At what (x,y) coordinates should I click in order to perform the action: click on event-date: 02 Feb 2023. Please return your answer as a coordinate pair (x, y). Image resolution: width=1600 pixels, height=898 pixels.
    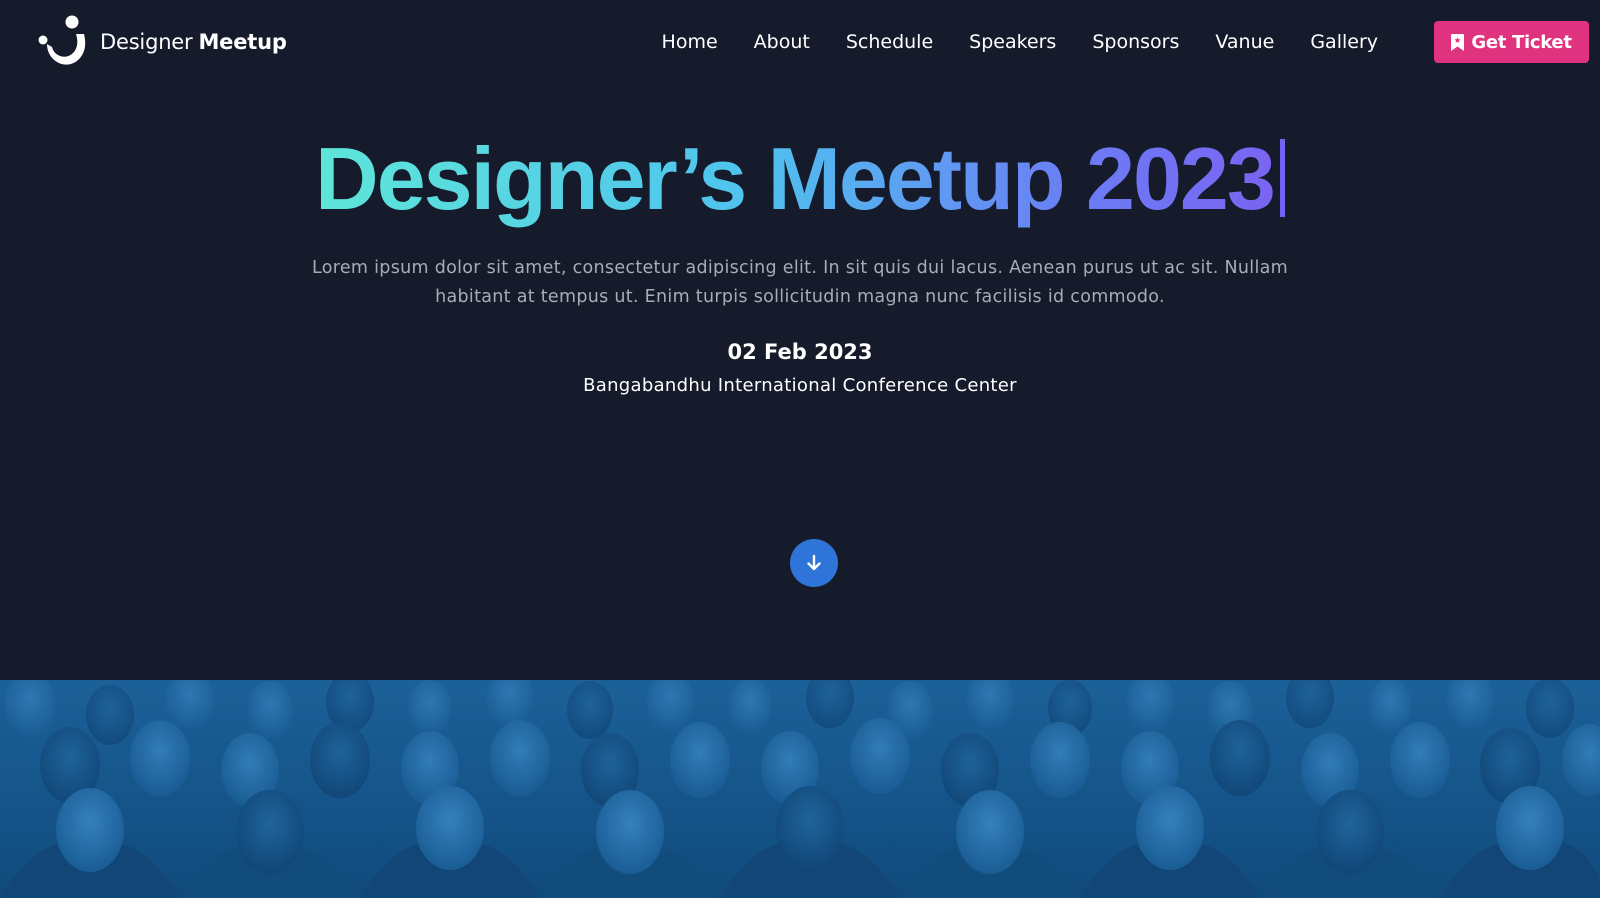
    Looking at the image, I should click on (800, 352).